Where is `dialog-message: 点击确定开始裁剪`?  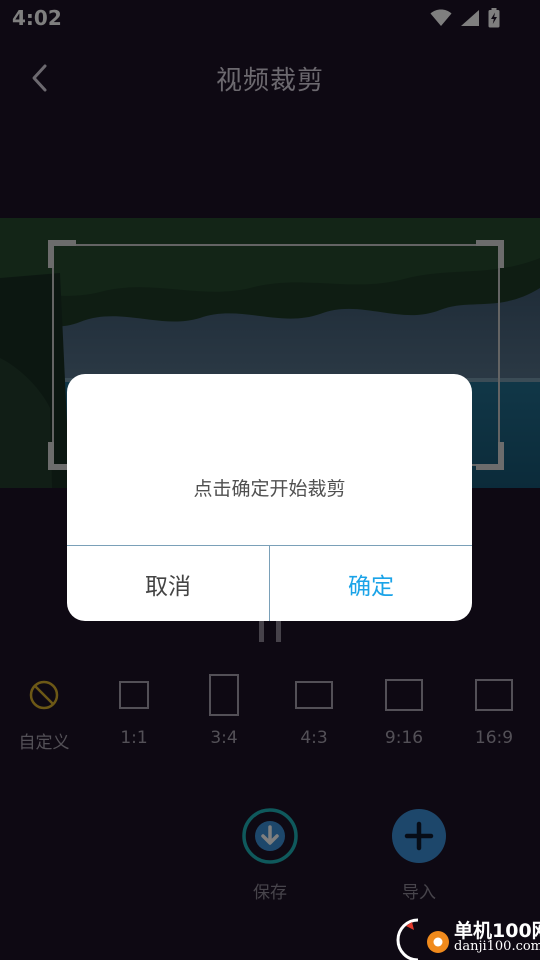
dialog-message: 点击确定开始裁剪 is located at coordinates (269, 489).